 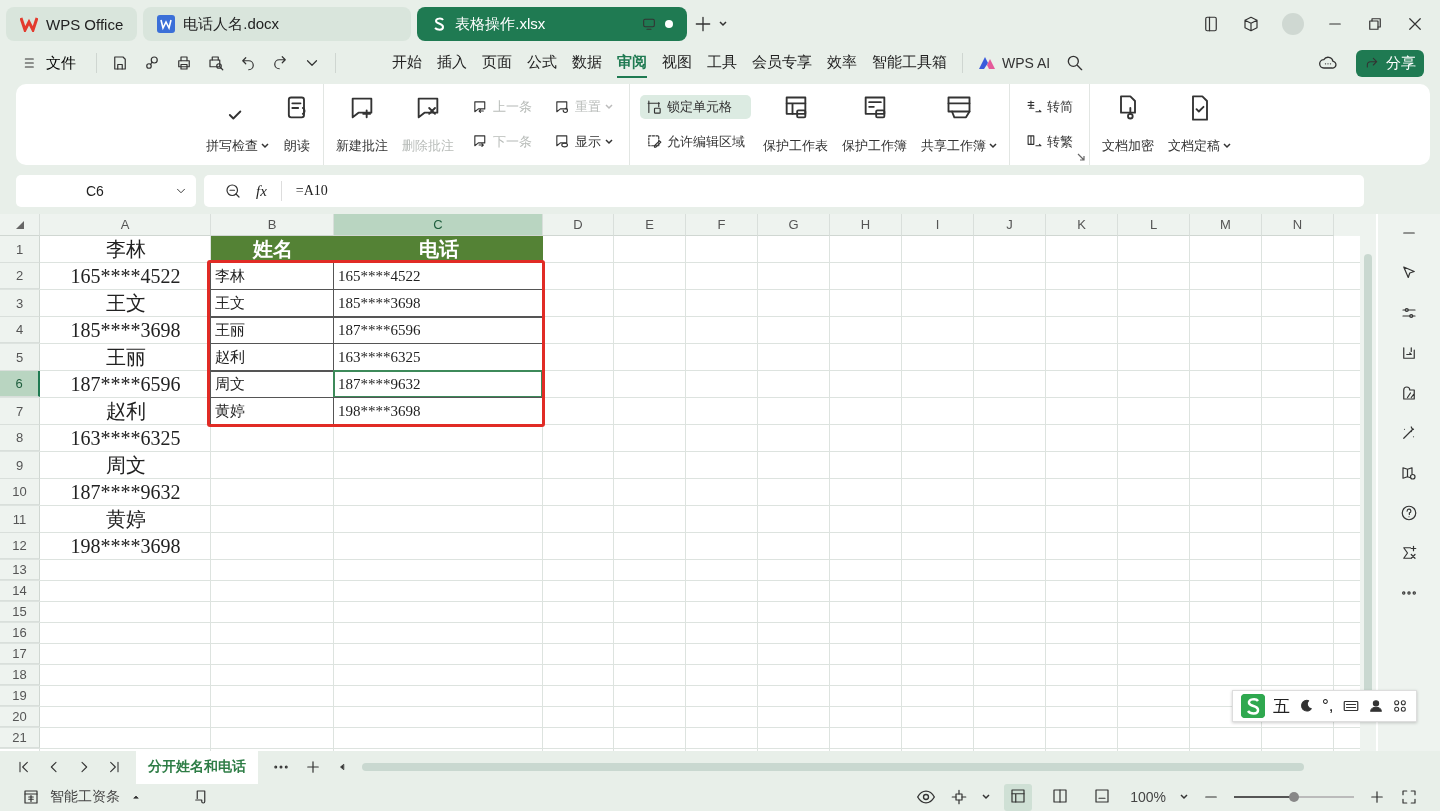 What do you see at coordinates (866, 225) in the screenshot?
I see `column-header: H` at bounding box center [866, 225].